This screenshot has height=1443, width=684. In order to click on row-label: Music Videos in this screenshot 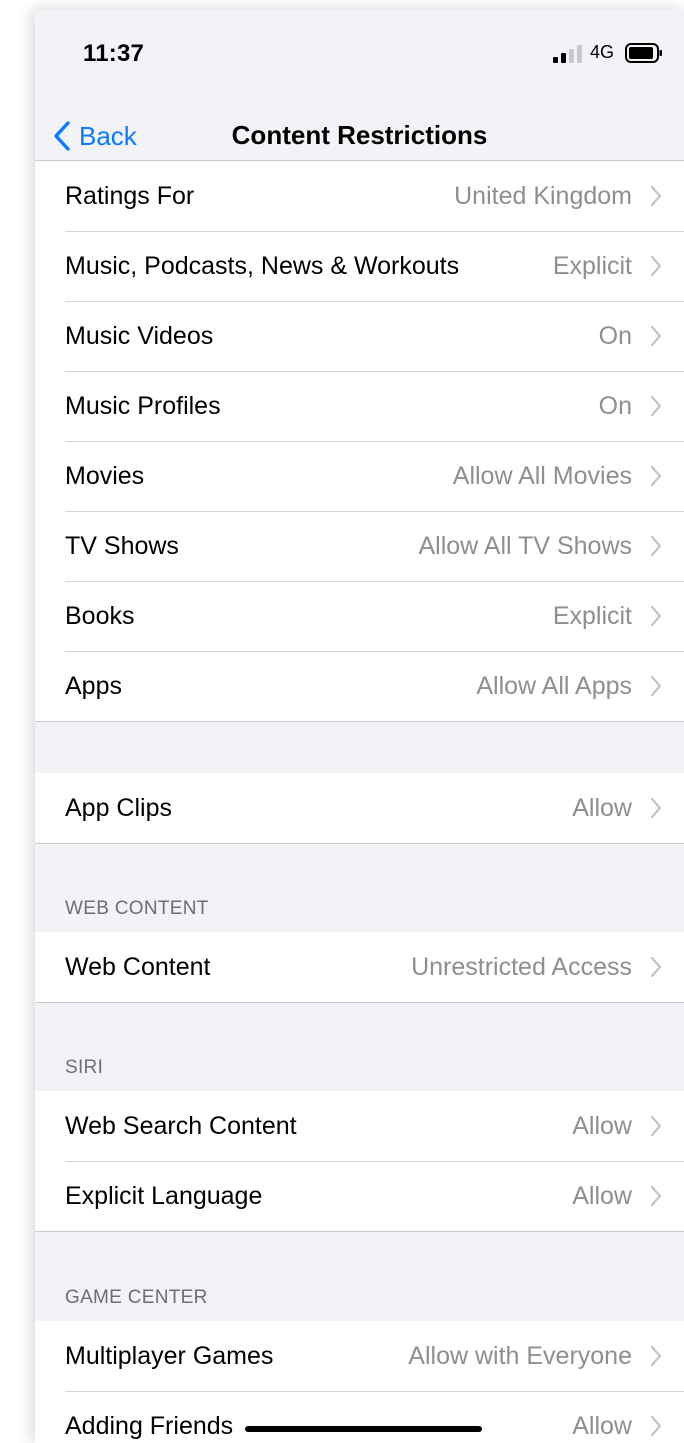, I will do `click(139, 336)`.